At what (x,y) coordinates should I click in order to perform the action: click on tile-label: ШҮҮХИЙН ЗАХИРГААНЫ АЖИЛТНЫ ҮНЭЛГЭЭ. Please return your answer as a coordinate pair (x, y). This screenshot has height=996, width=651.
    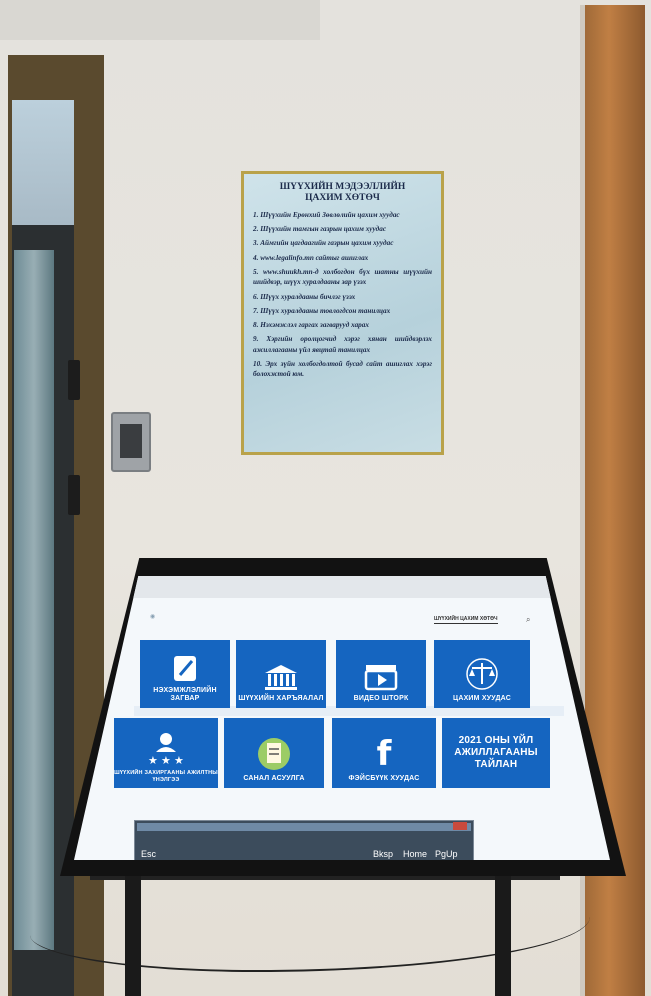
    Looking at the image, I should click on (166, 776).